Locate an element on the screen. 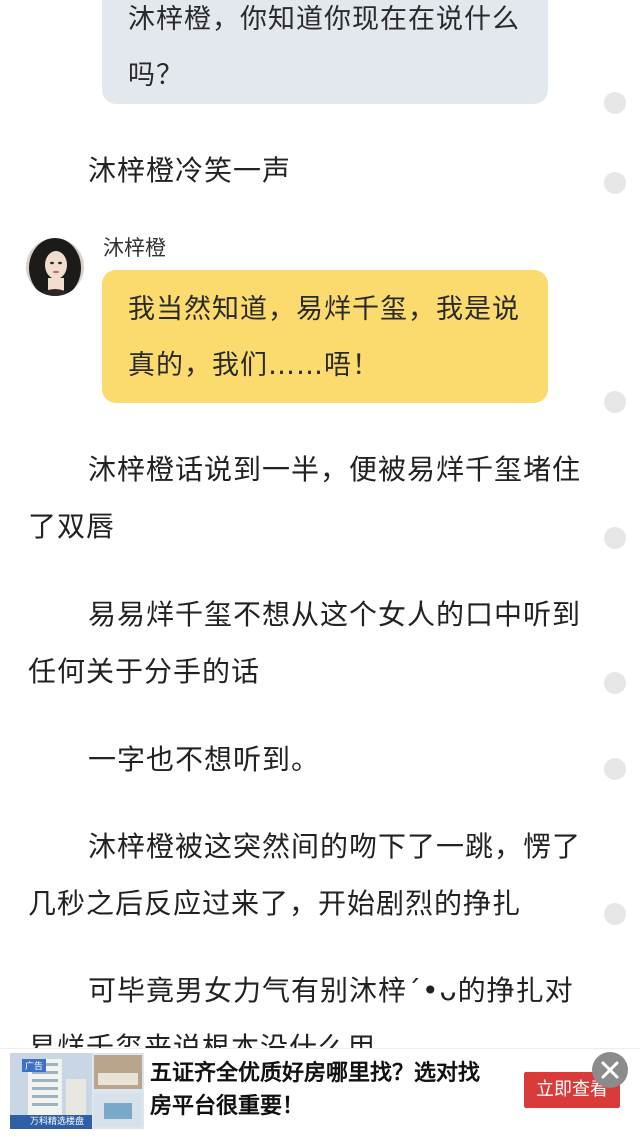 This screenshot has width=640, height=1139. bubble-question-text: 沐梓橙，你知道你现在在说什么吗？ is located at coordinates (324, 47).